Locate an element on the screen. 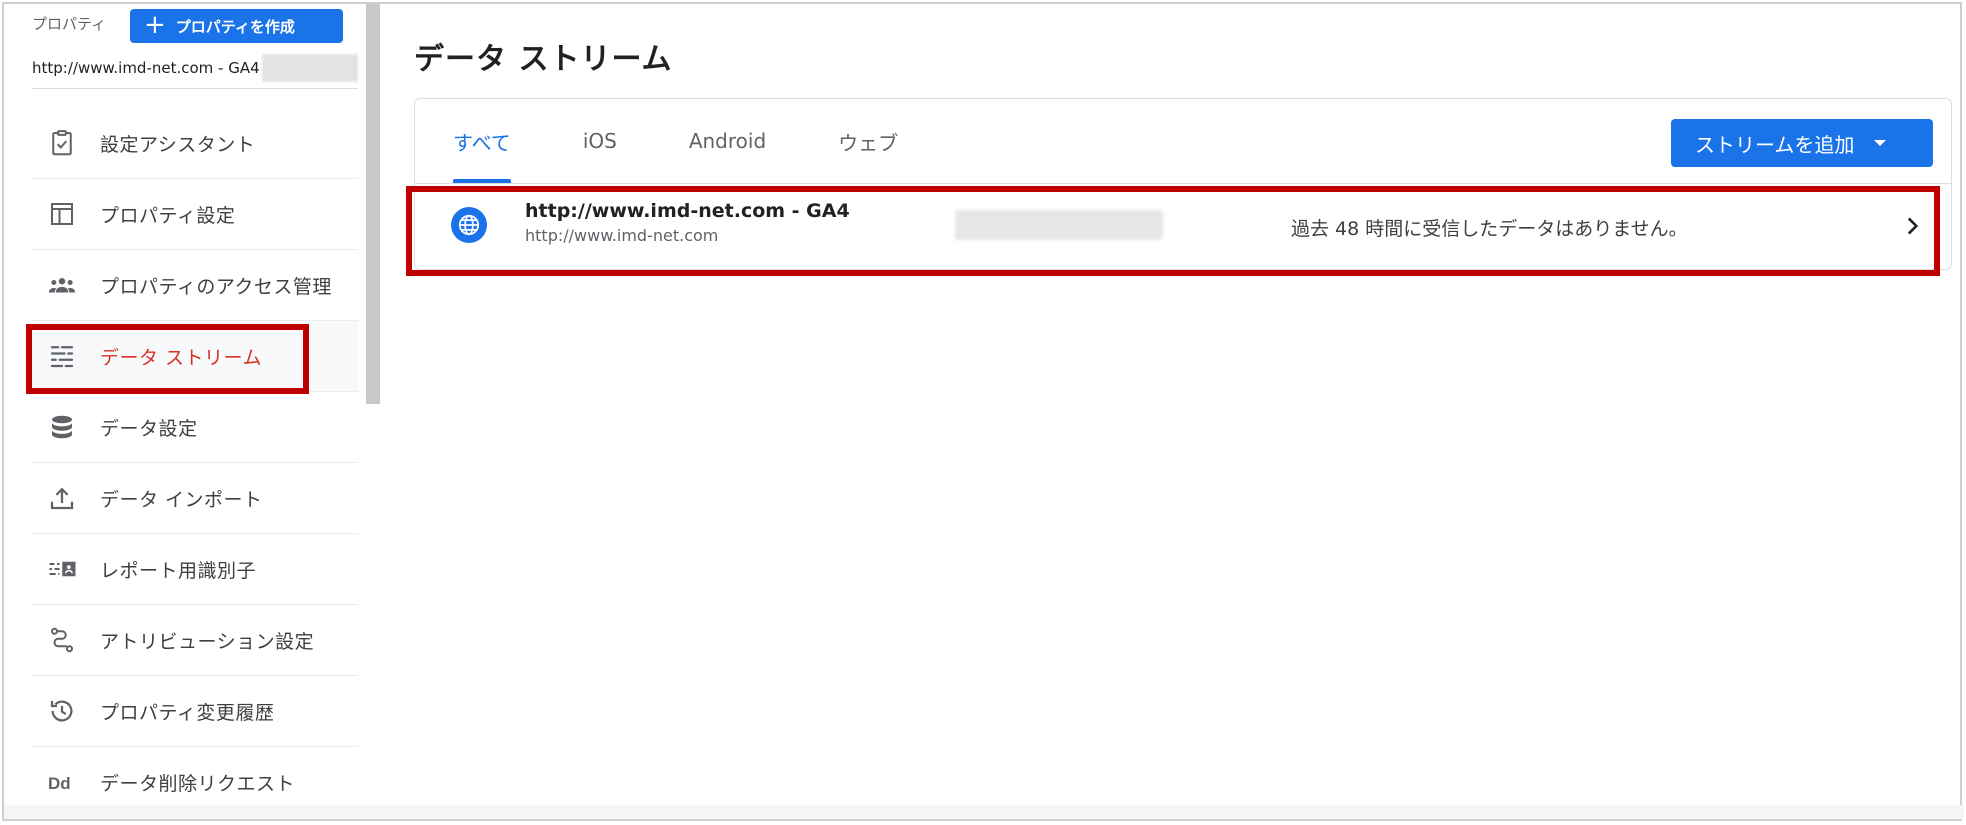 This screenshot has height=825, width=1966. nav-item-access-management: プロパティのアクセス管理 is located at coordinates (195, 285).